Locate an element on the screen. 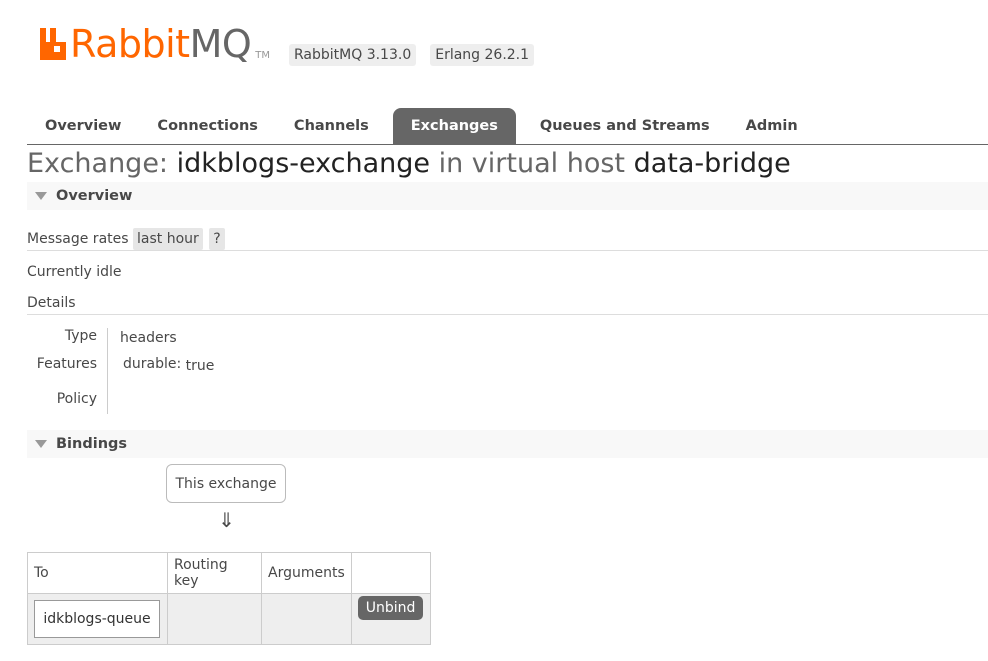 This screenshot has width=988, height=661. down-arrow-icon: ⇓ is located at coordinates (226, 520).